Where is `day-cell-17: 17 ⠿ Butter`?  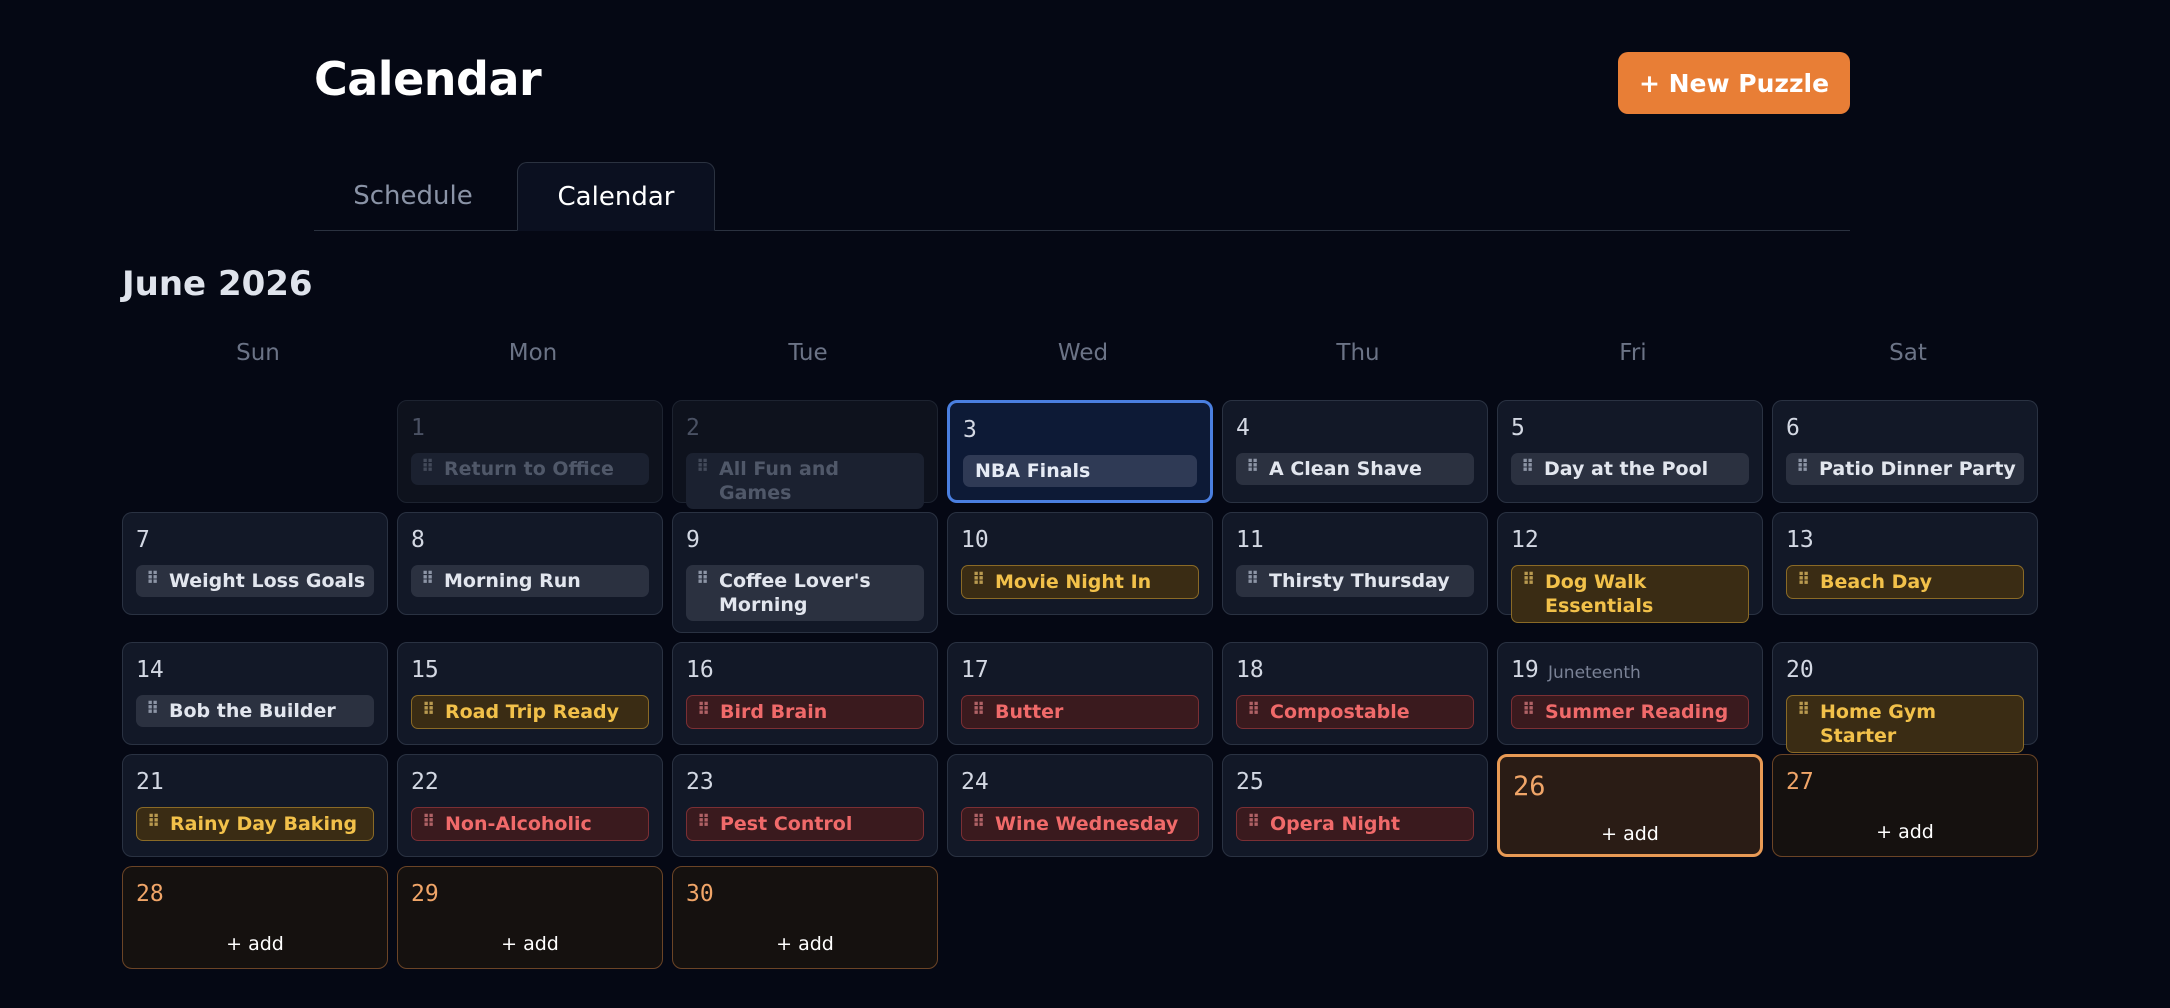 day-cell-17: 17 ⠿ Butter is located at coordinates (1080, 693).